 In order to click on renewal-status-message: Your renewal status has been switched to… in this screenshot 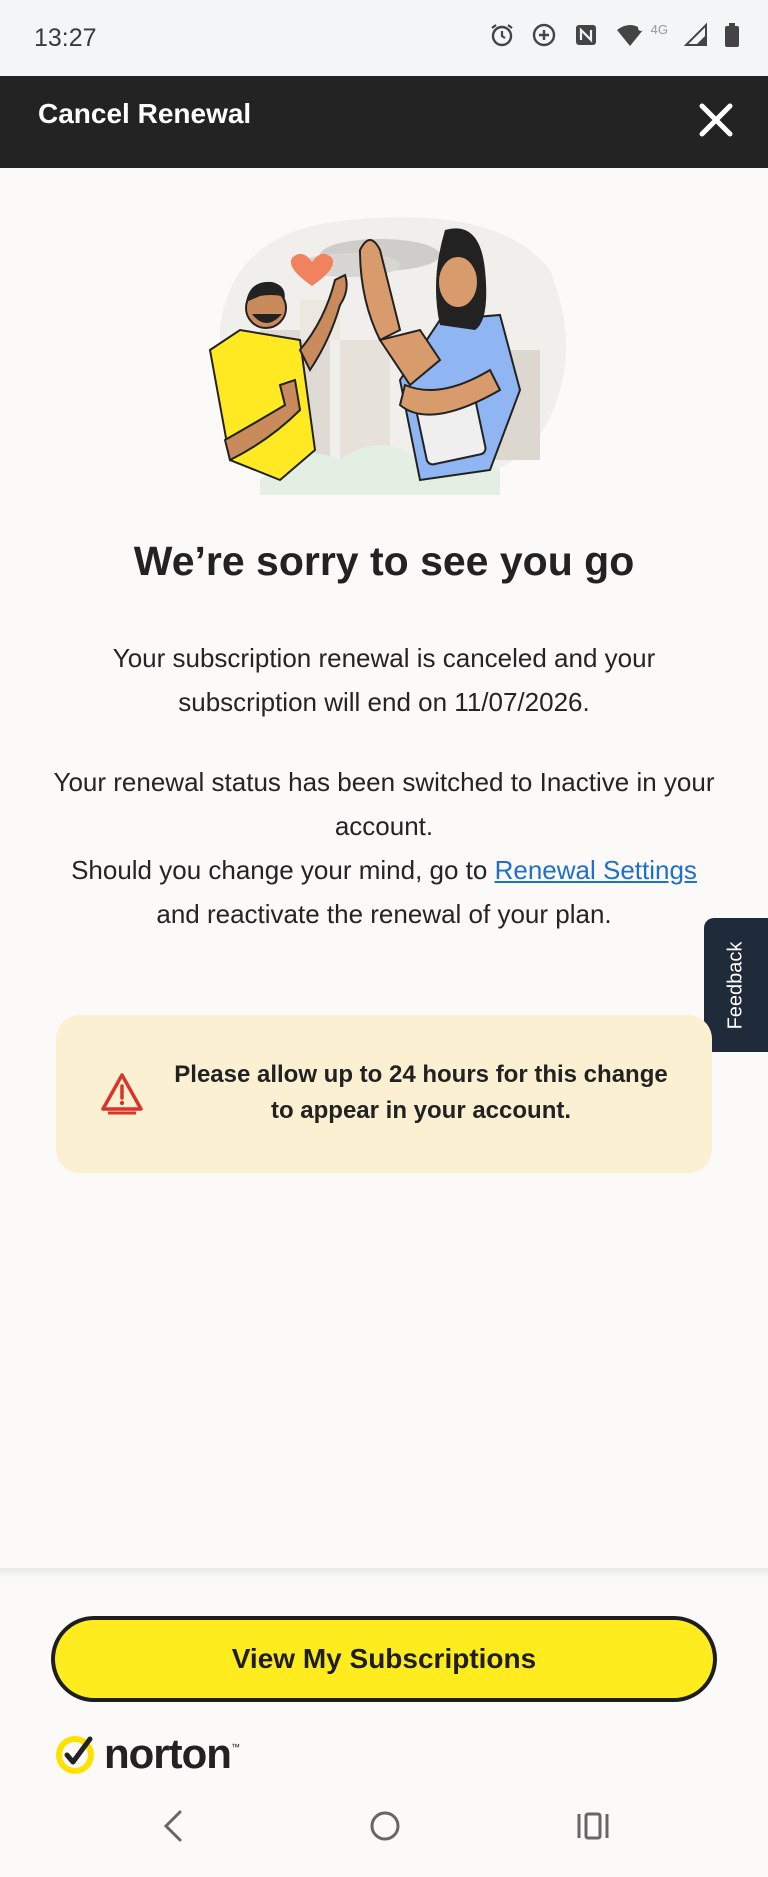, I will do `click(384, 848)`.